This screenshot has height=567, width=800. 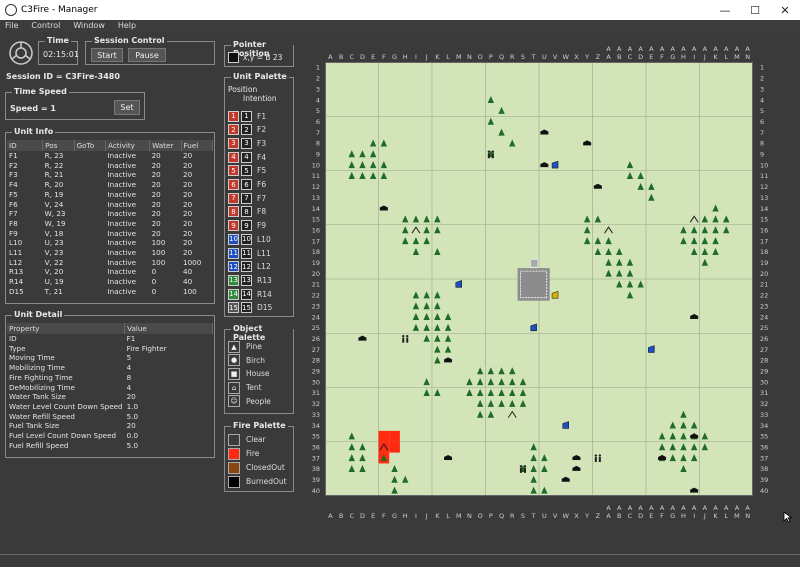 I want to click on column-label-top: C, so click(x=630, y=57).